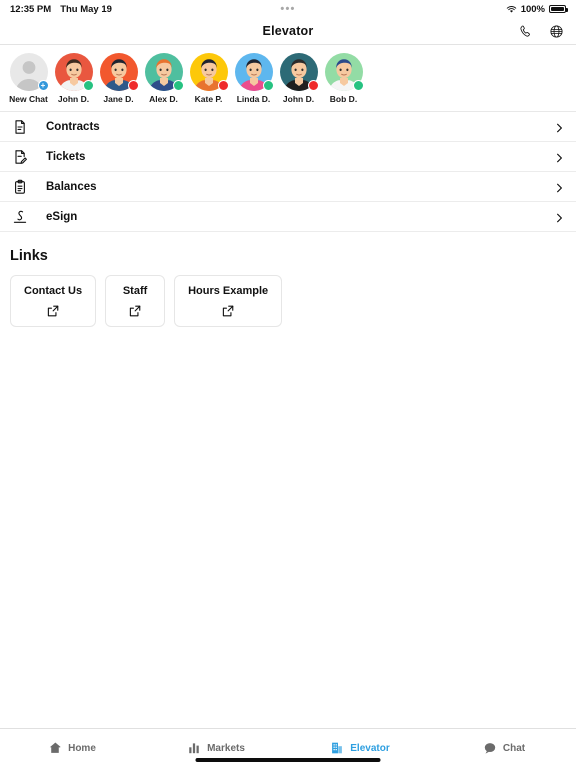 The height and width of the screenshot is (768, 576). I want to click on phone-call-icon, so click(525, 31).